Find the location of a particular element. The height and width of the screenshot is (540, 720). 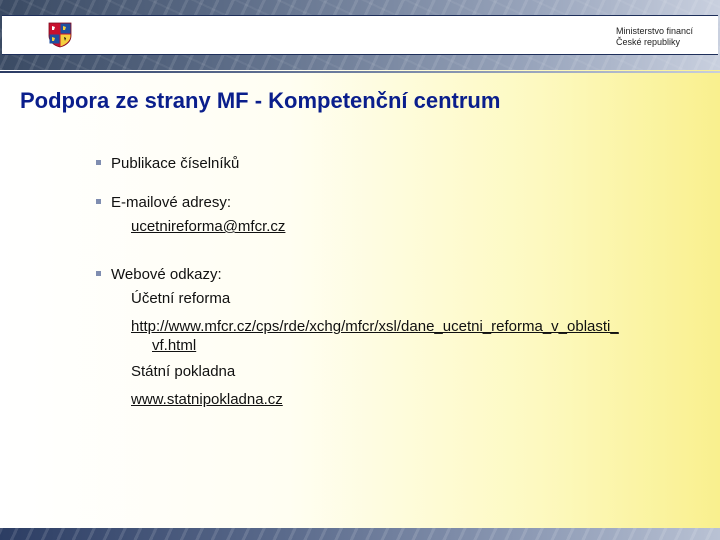

bullet-label: E-mailové adresy: is located at coordinates (171, 202).